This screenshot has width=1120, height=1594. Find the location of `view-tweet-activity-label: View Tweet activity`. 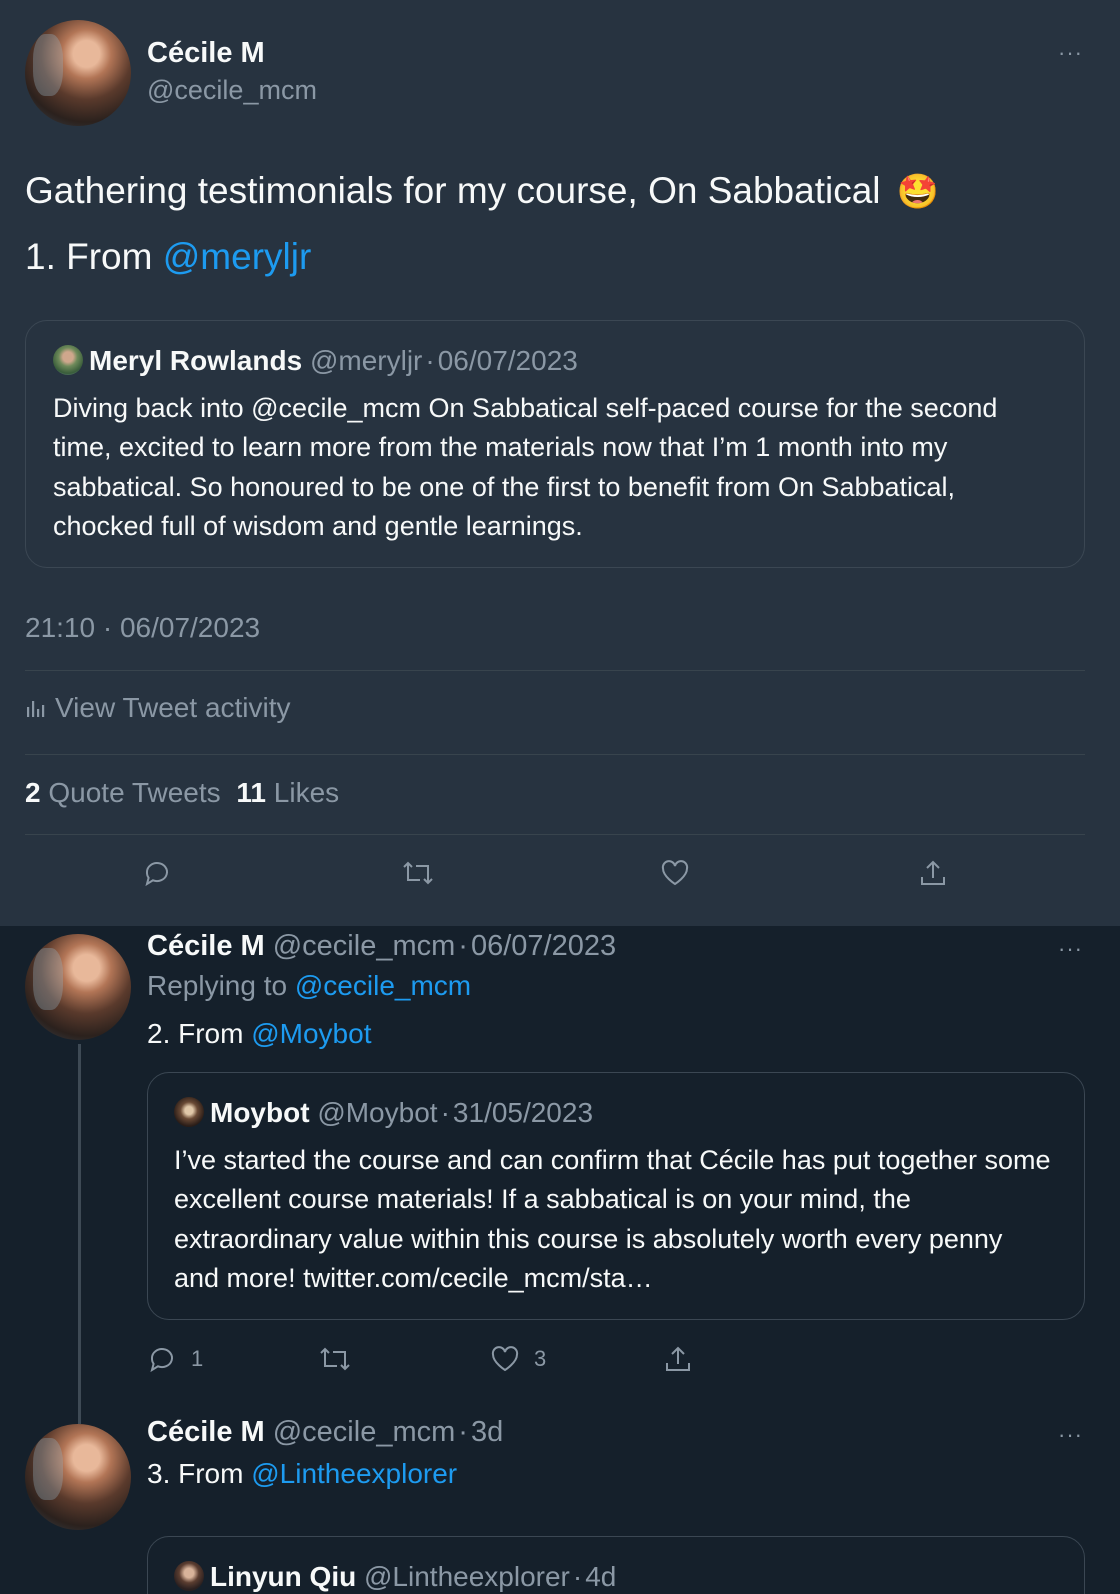

view-tweet-activity-label: View Tweet activity is located at coordinates (173, 707).